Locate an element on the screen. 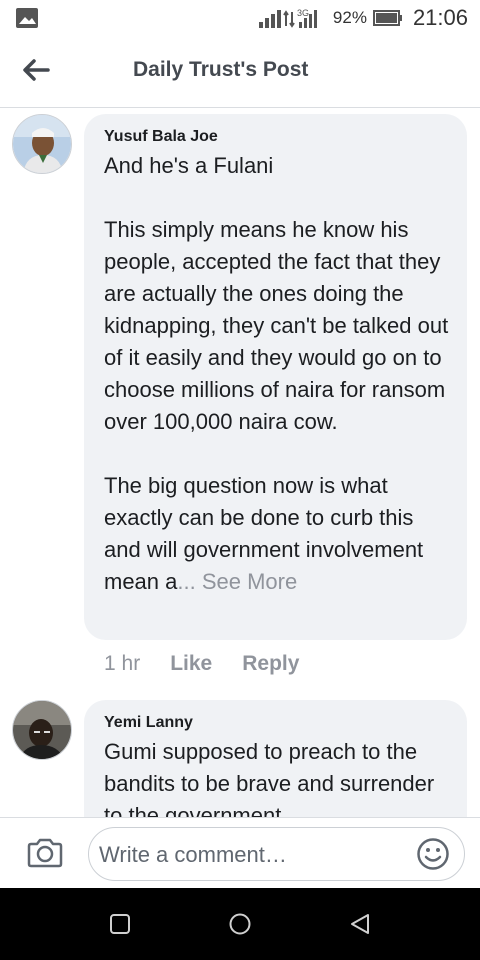 This screenshot has height=960, width=480. like-button: Like is located at coordinates (191, 664).